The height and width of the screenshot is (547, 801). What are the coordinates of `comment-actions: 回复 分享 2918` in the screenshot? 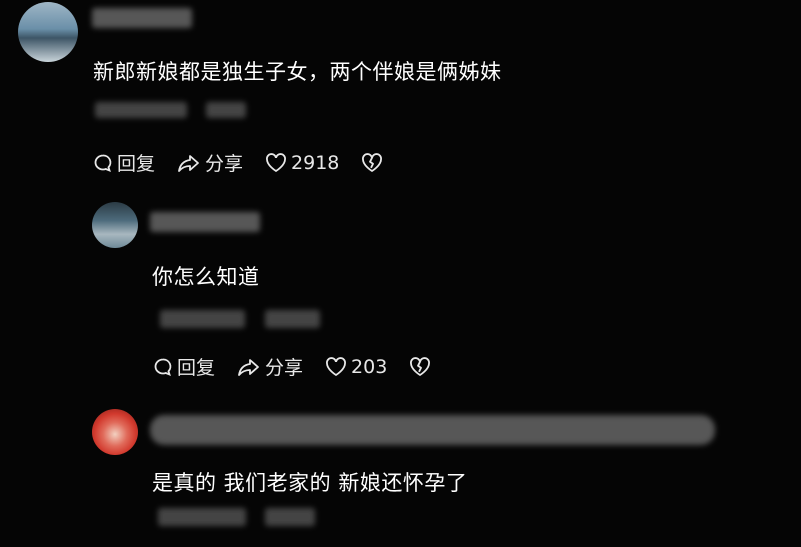 It's located at (251, 162).